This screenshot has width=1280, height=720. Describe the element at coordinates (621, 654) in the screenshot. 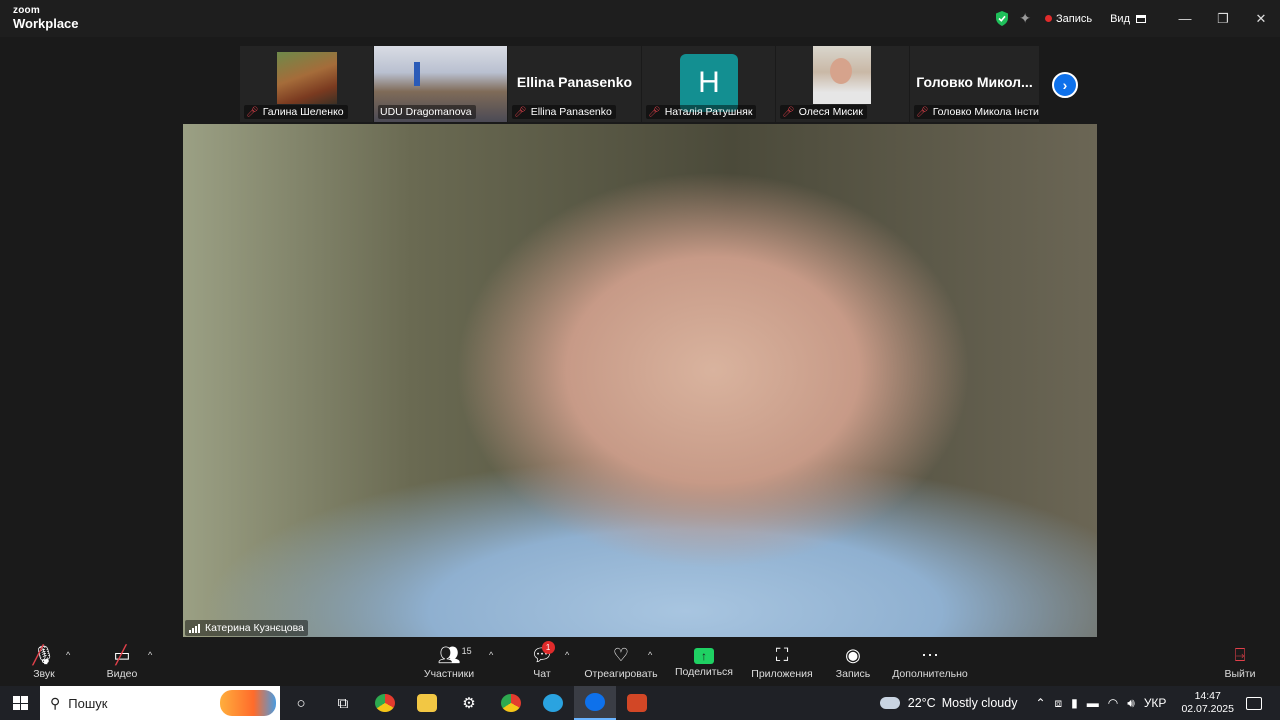

I see `heart-icon: ♡` at that location.